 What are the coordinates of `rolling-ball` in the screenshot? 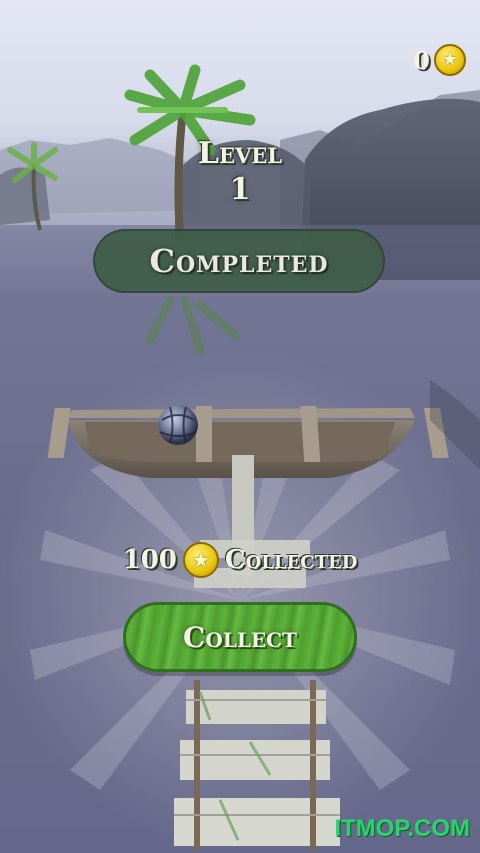 It's located at (178, 425).